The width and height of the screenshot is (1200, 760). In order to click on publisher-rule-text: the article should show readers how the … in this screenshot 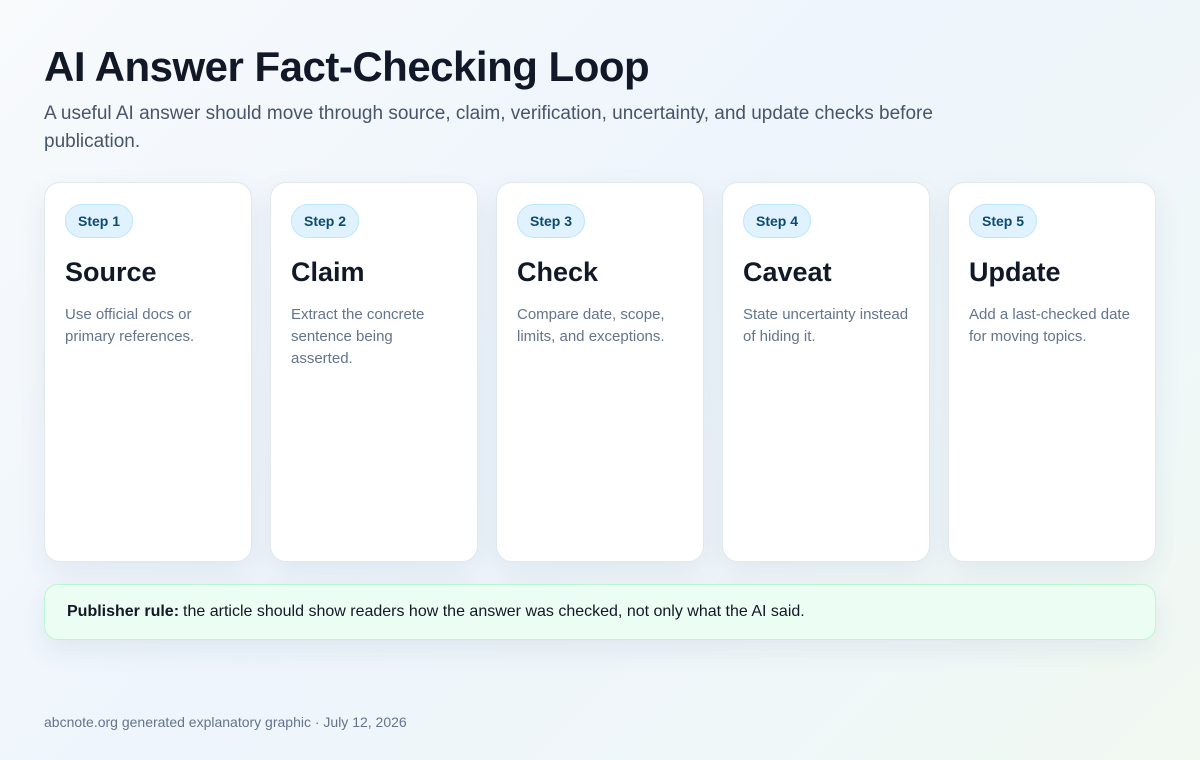, I will do `click(494, 611)`.